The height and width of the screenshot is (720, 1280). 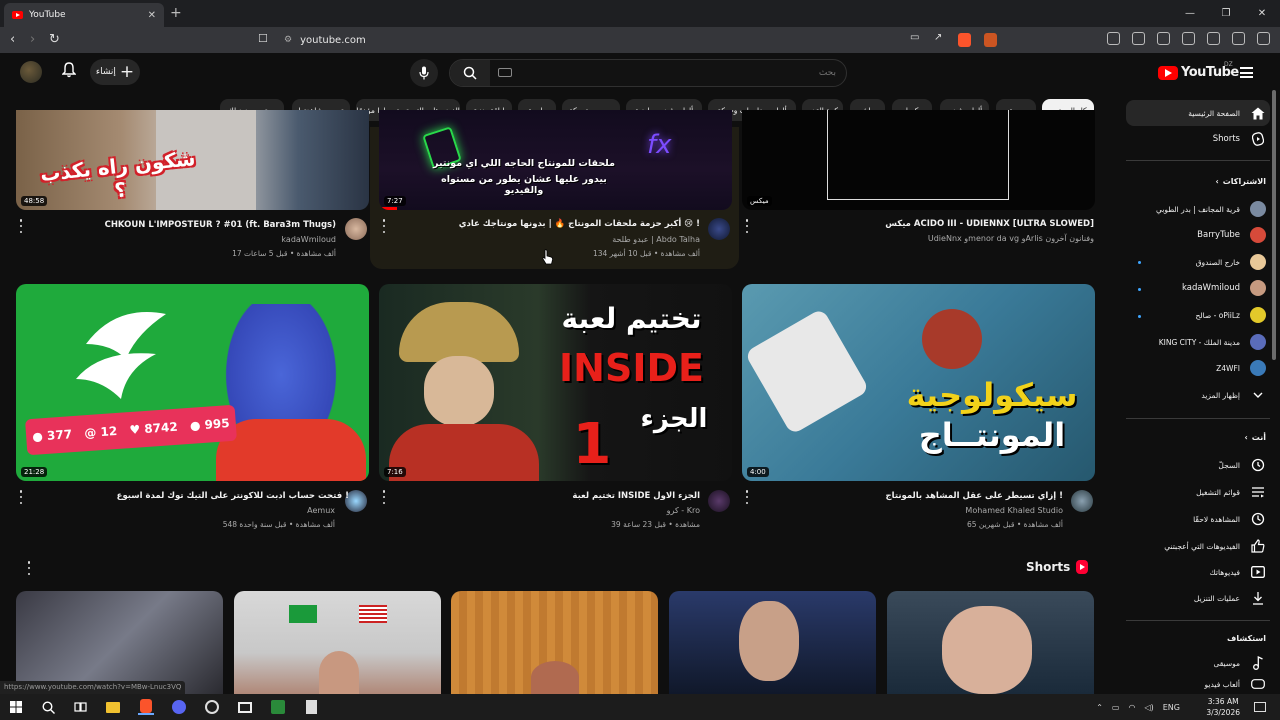 I want to click on site-info-icon: ⚙, so click(x=288, y=40).